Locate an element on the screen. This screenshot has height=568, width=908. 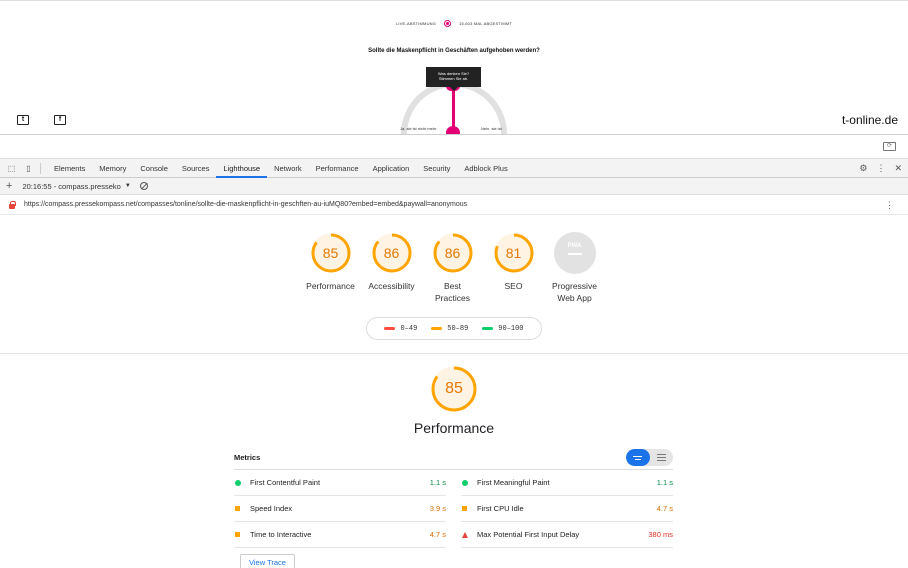
clear-reports-icon is located at coordinates (143, 186).